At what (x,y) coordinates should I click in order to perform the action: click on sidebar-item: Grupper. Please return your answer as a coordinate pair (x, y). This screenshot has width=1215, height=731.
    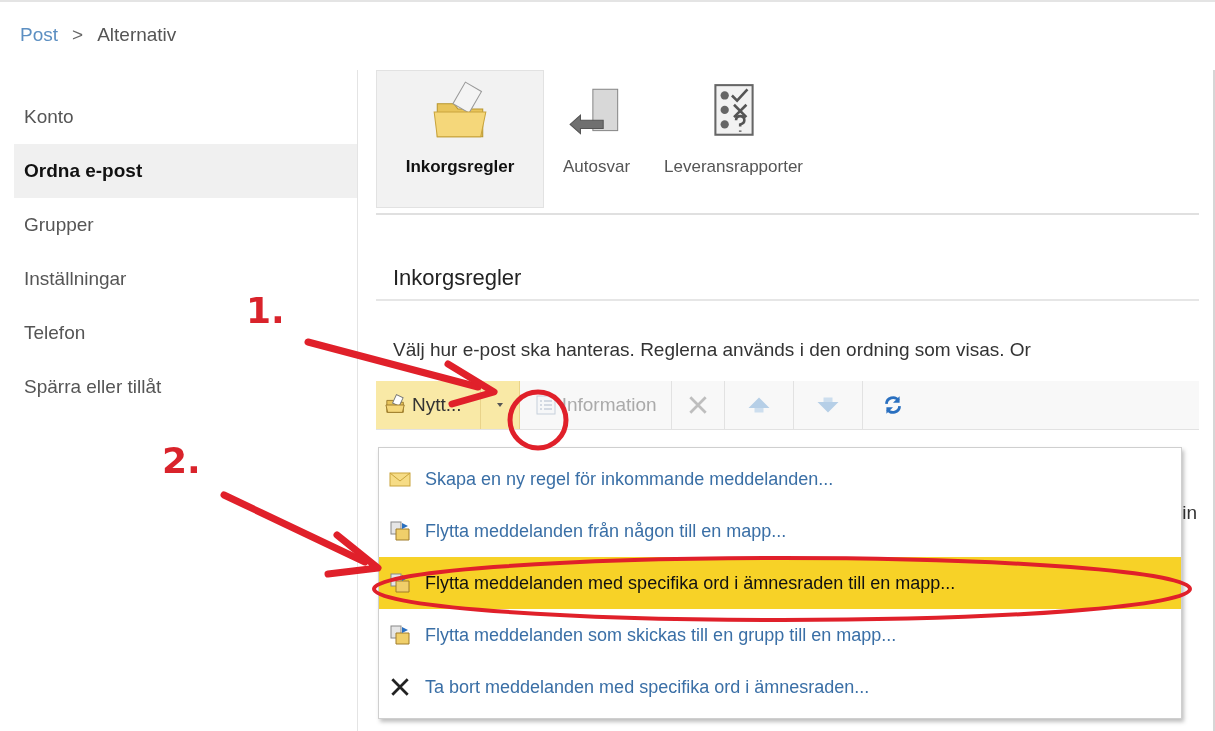
    Looking at the image, I should click on (57, 225).